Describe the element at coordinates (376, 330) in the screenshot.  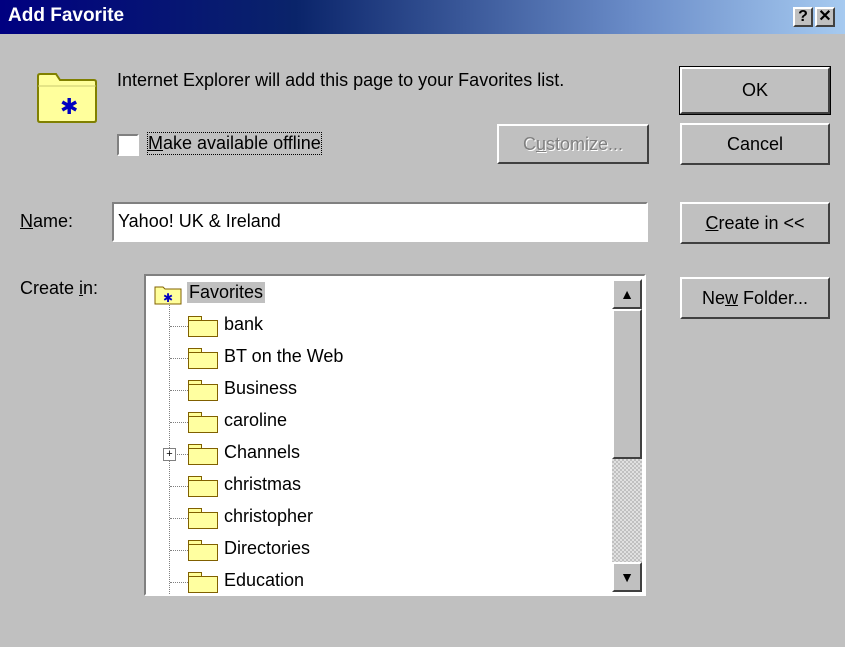
I see `tree-item-bank: bank` at that location.